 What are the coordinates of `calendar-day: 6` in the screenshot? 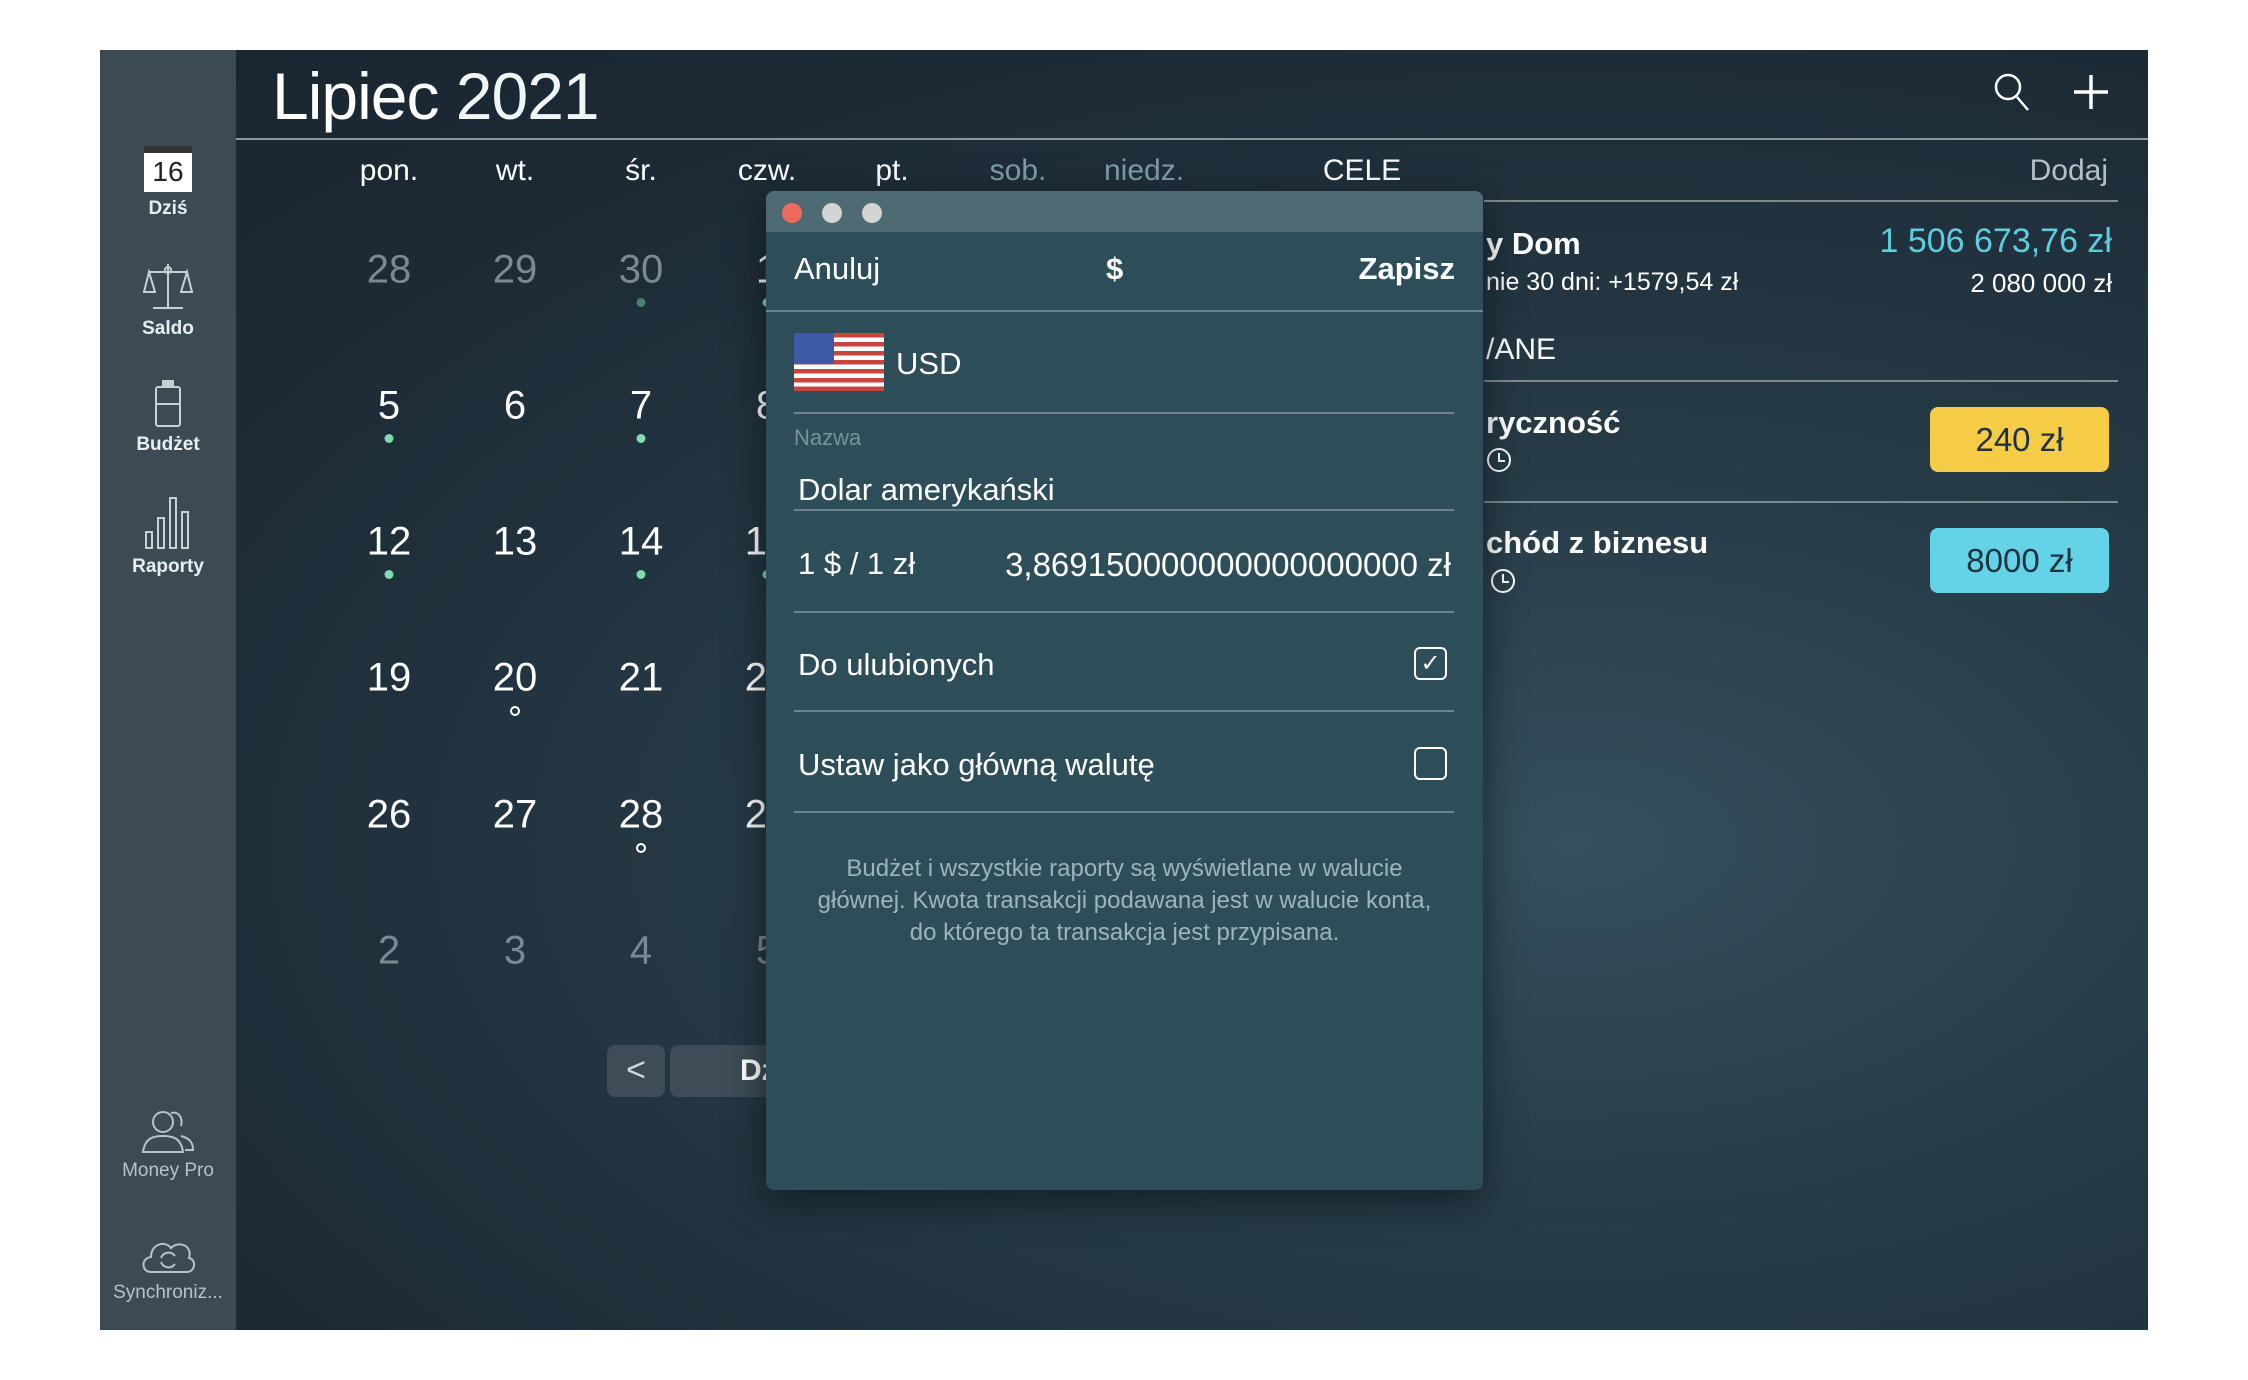 It's located at (515, 406).